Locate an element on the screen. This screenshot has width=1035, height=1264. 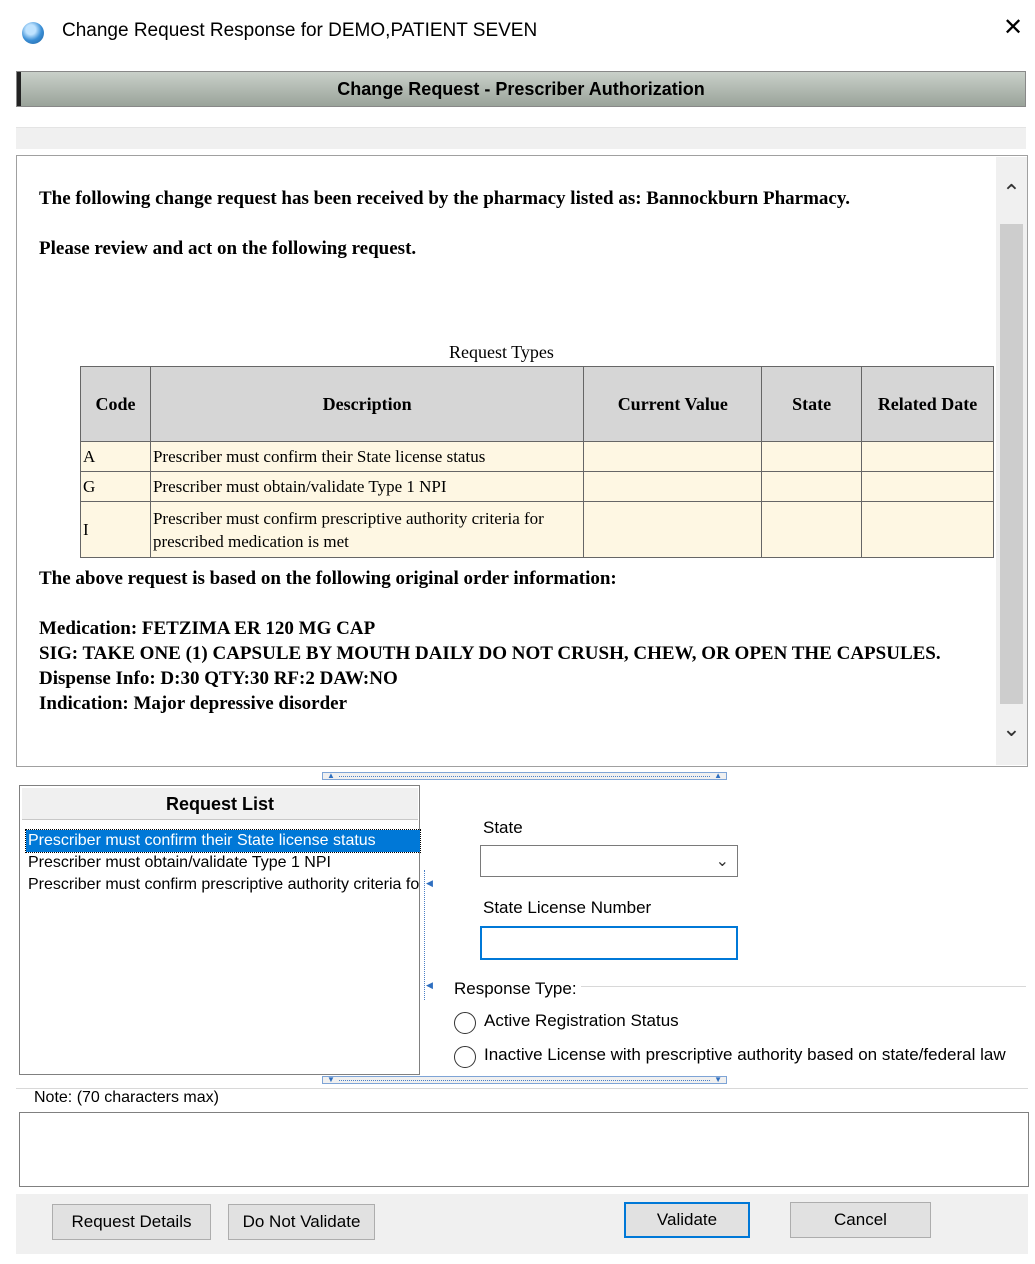
col-header-current-value: Current Value is located at coordinates (673, 404).